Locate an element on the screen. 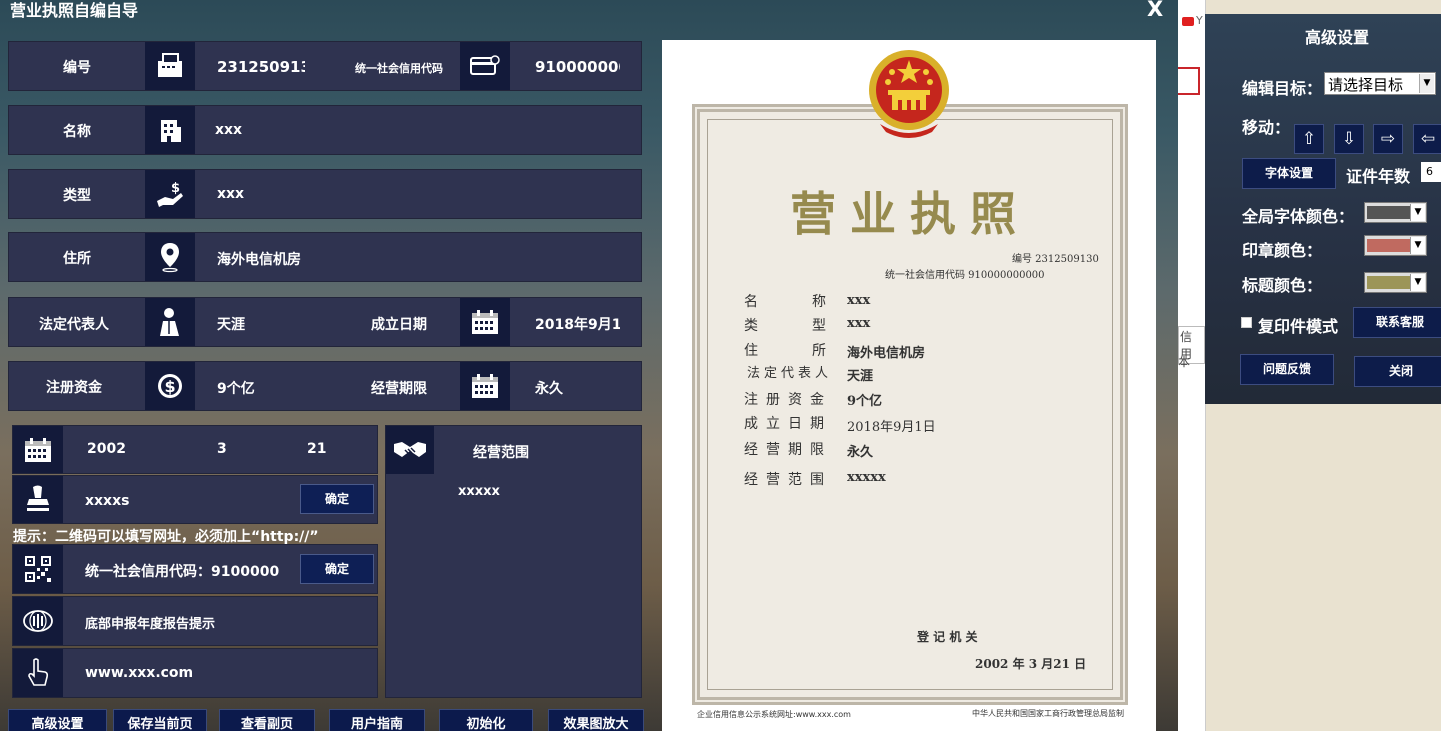  legal-row: 法定代表人 天涯 成立日期 2018年9月1日 is located at coordinates (325, 322).